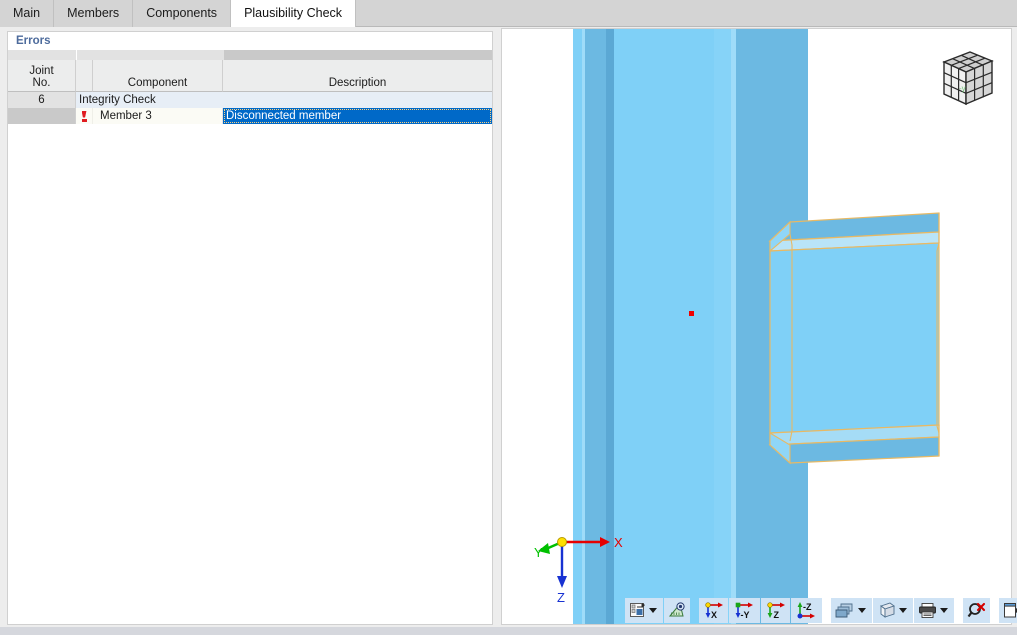  I want to click on column-group-joint, so click(42, 55).